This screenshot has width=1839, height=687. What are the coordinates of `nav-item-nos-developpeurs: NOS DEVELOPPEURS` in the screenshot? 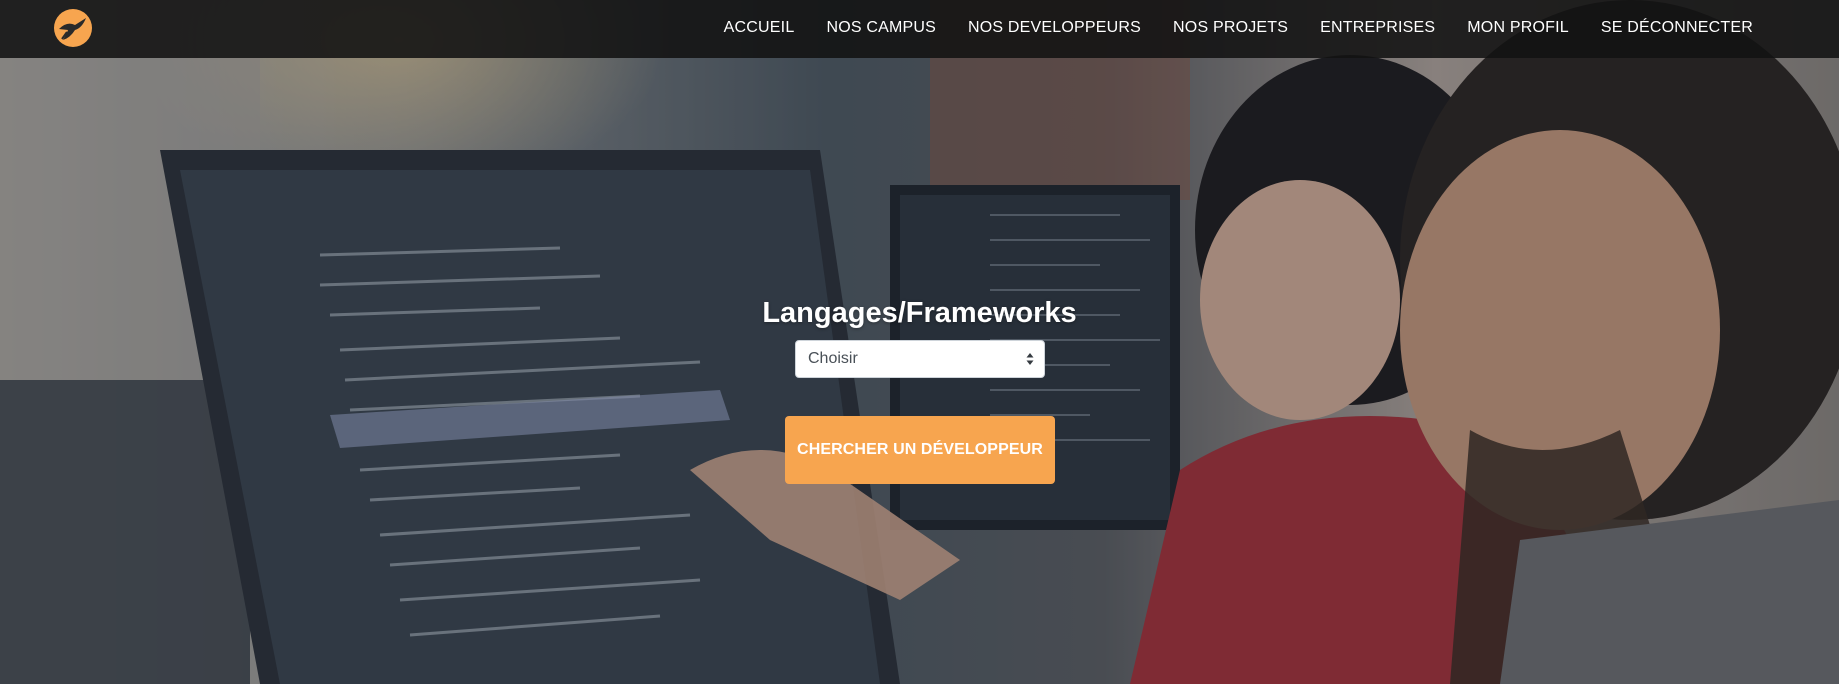 It's located at (1054, 28).